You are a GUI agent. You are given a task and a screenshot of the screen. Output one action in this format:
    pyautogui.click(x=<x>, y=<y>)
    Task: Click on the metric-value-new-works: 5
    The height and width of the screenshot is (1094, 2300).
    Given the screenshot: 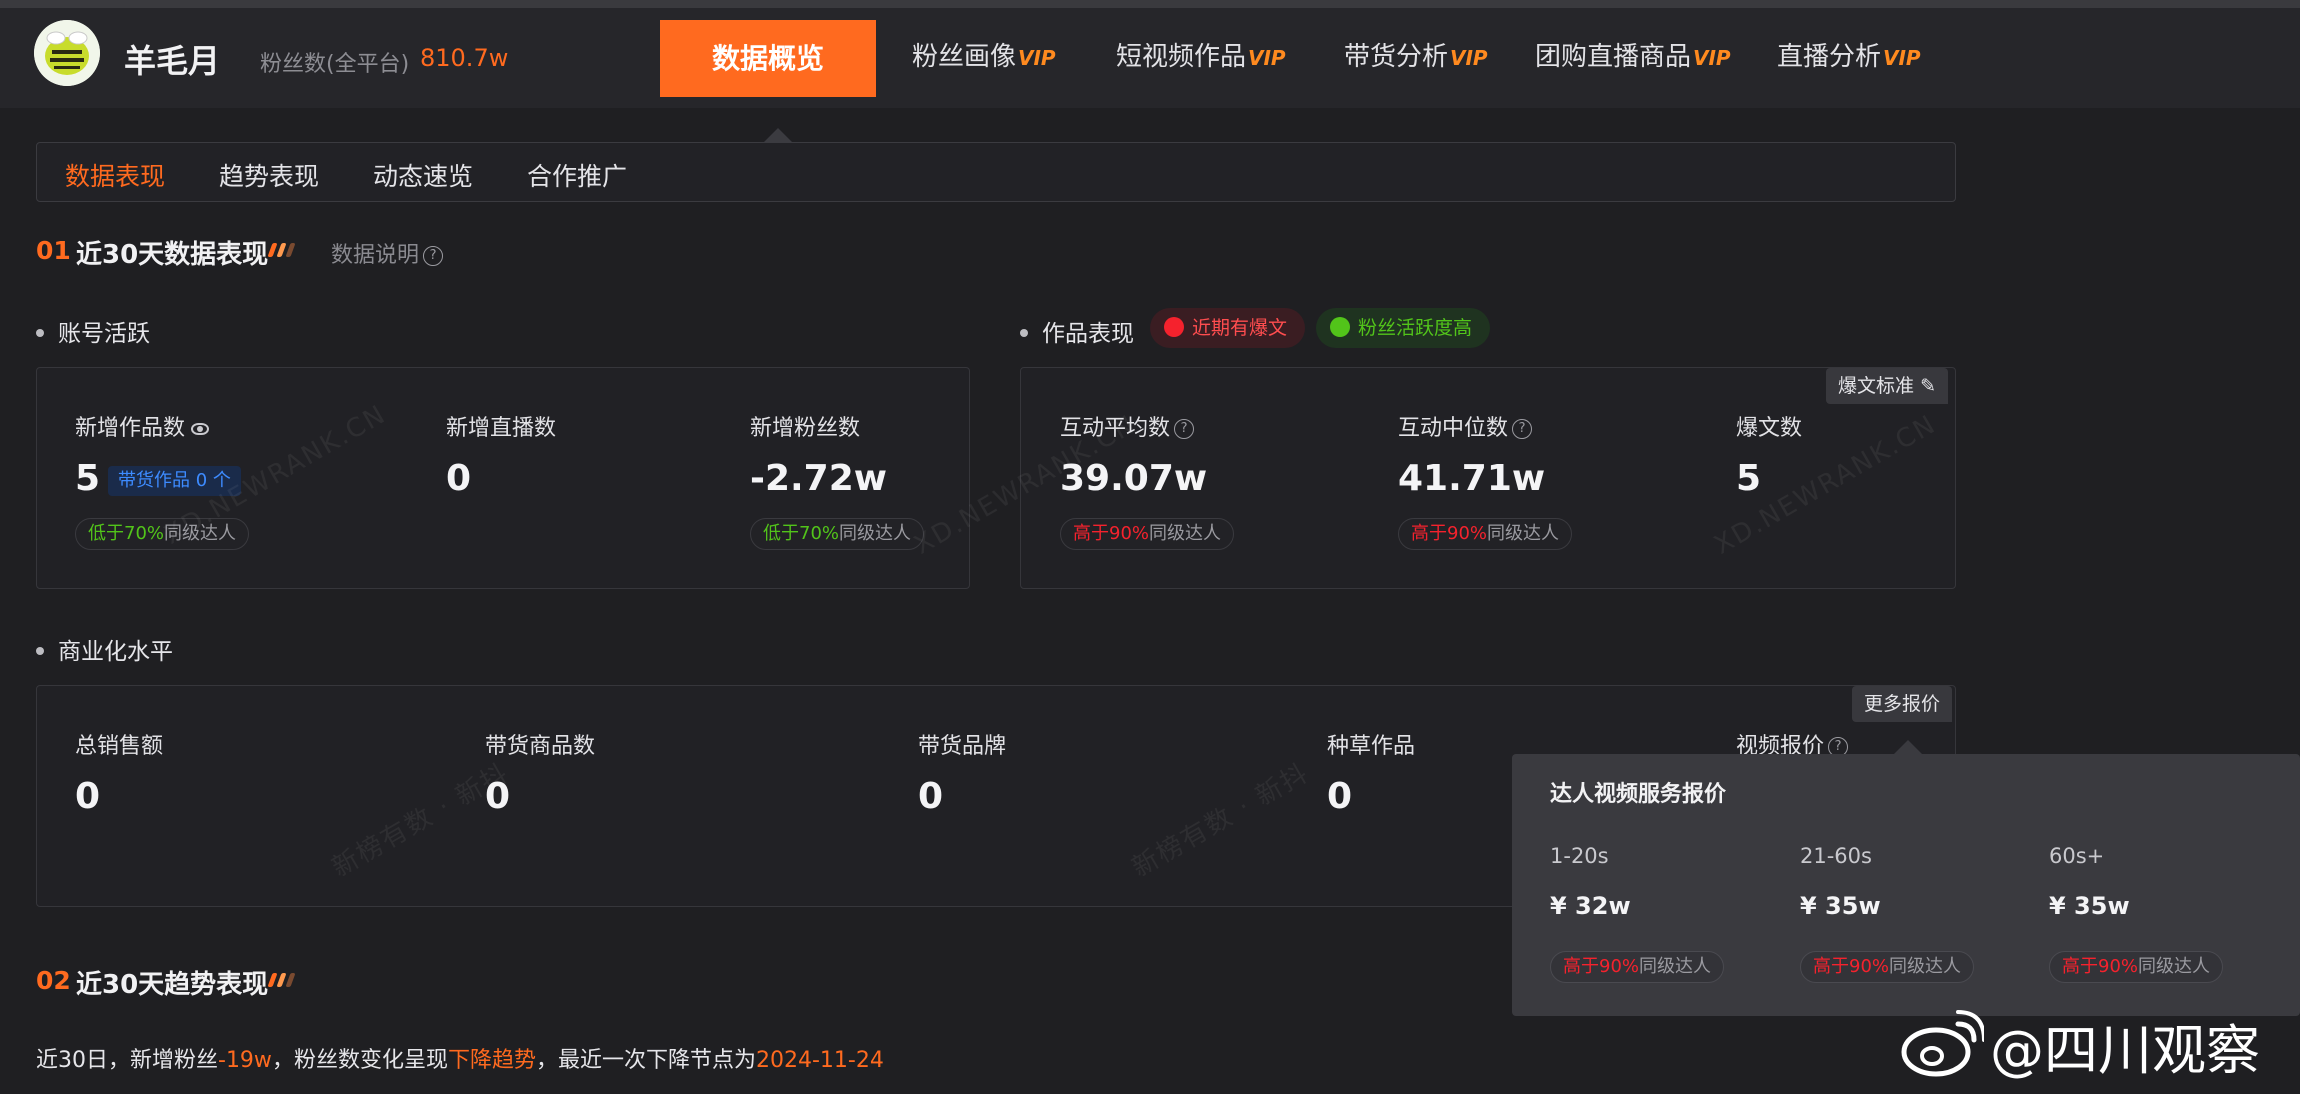 What is the action you would take?
    pyautogui.click(x=88, y=478)
    